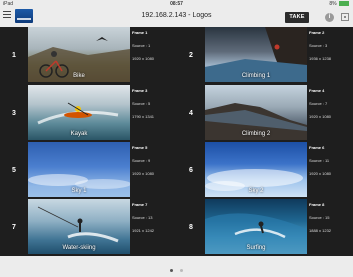 The height and width of the screenshot is (277, 353). I want to click on frame-label: Frame 3, so click(140, 90).